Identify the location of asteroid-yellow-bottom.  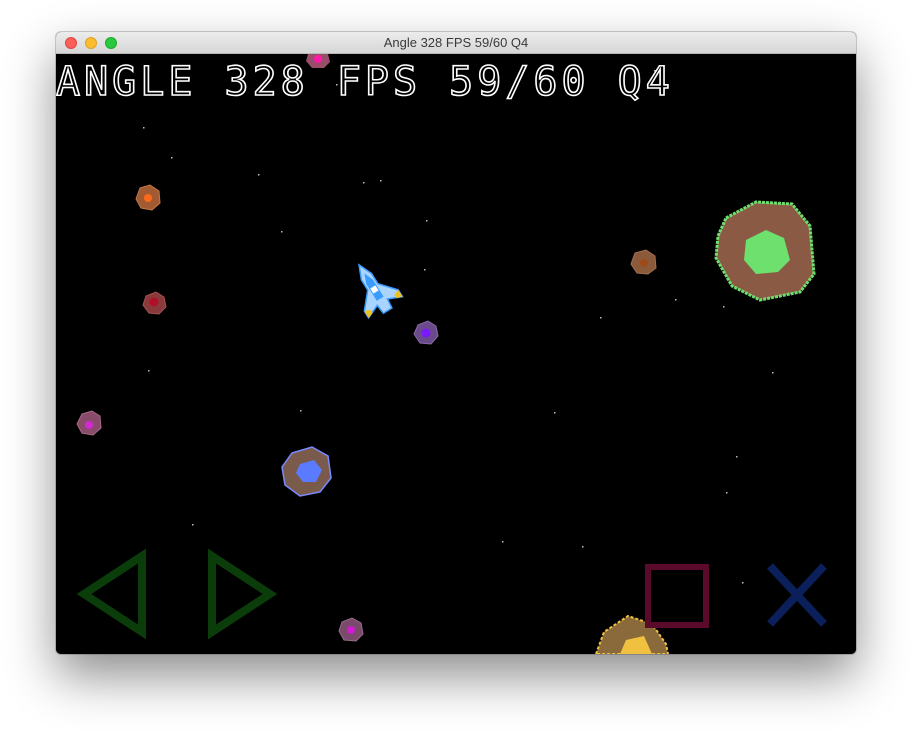
(632, 634).